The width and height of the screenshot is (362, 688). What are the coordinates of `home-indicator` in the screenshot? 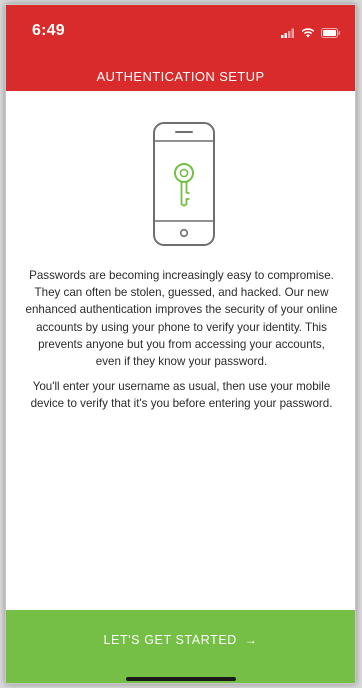 It's located at (181, 679).